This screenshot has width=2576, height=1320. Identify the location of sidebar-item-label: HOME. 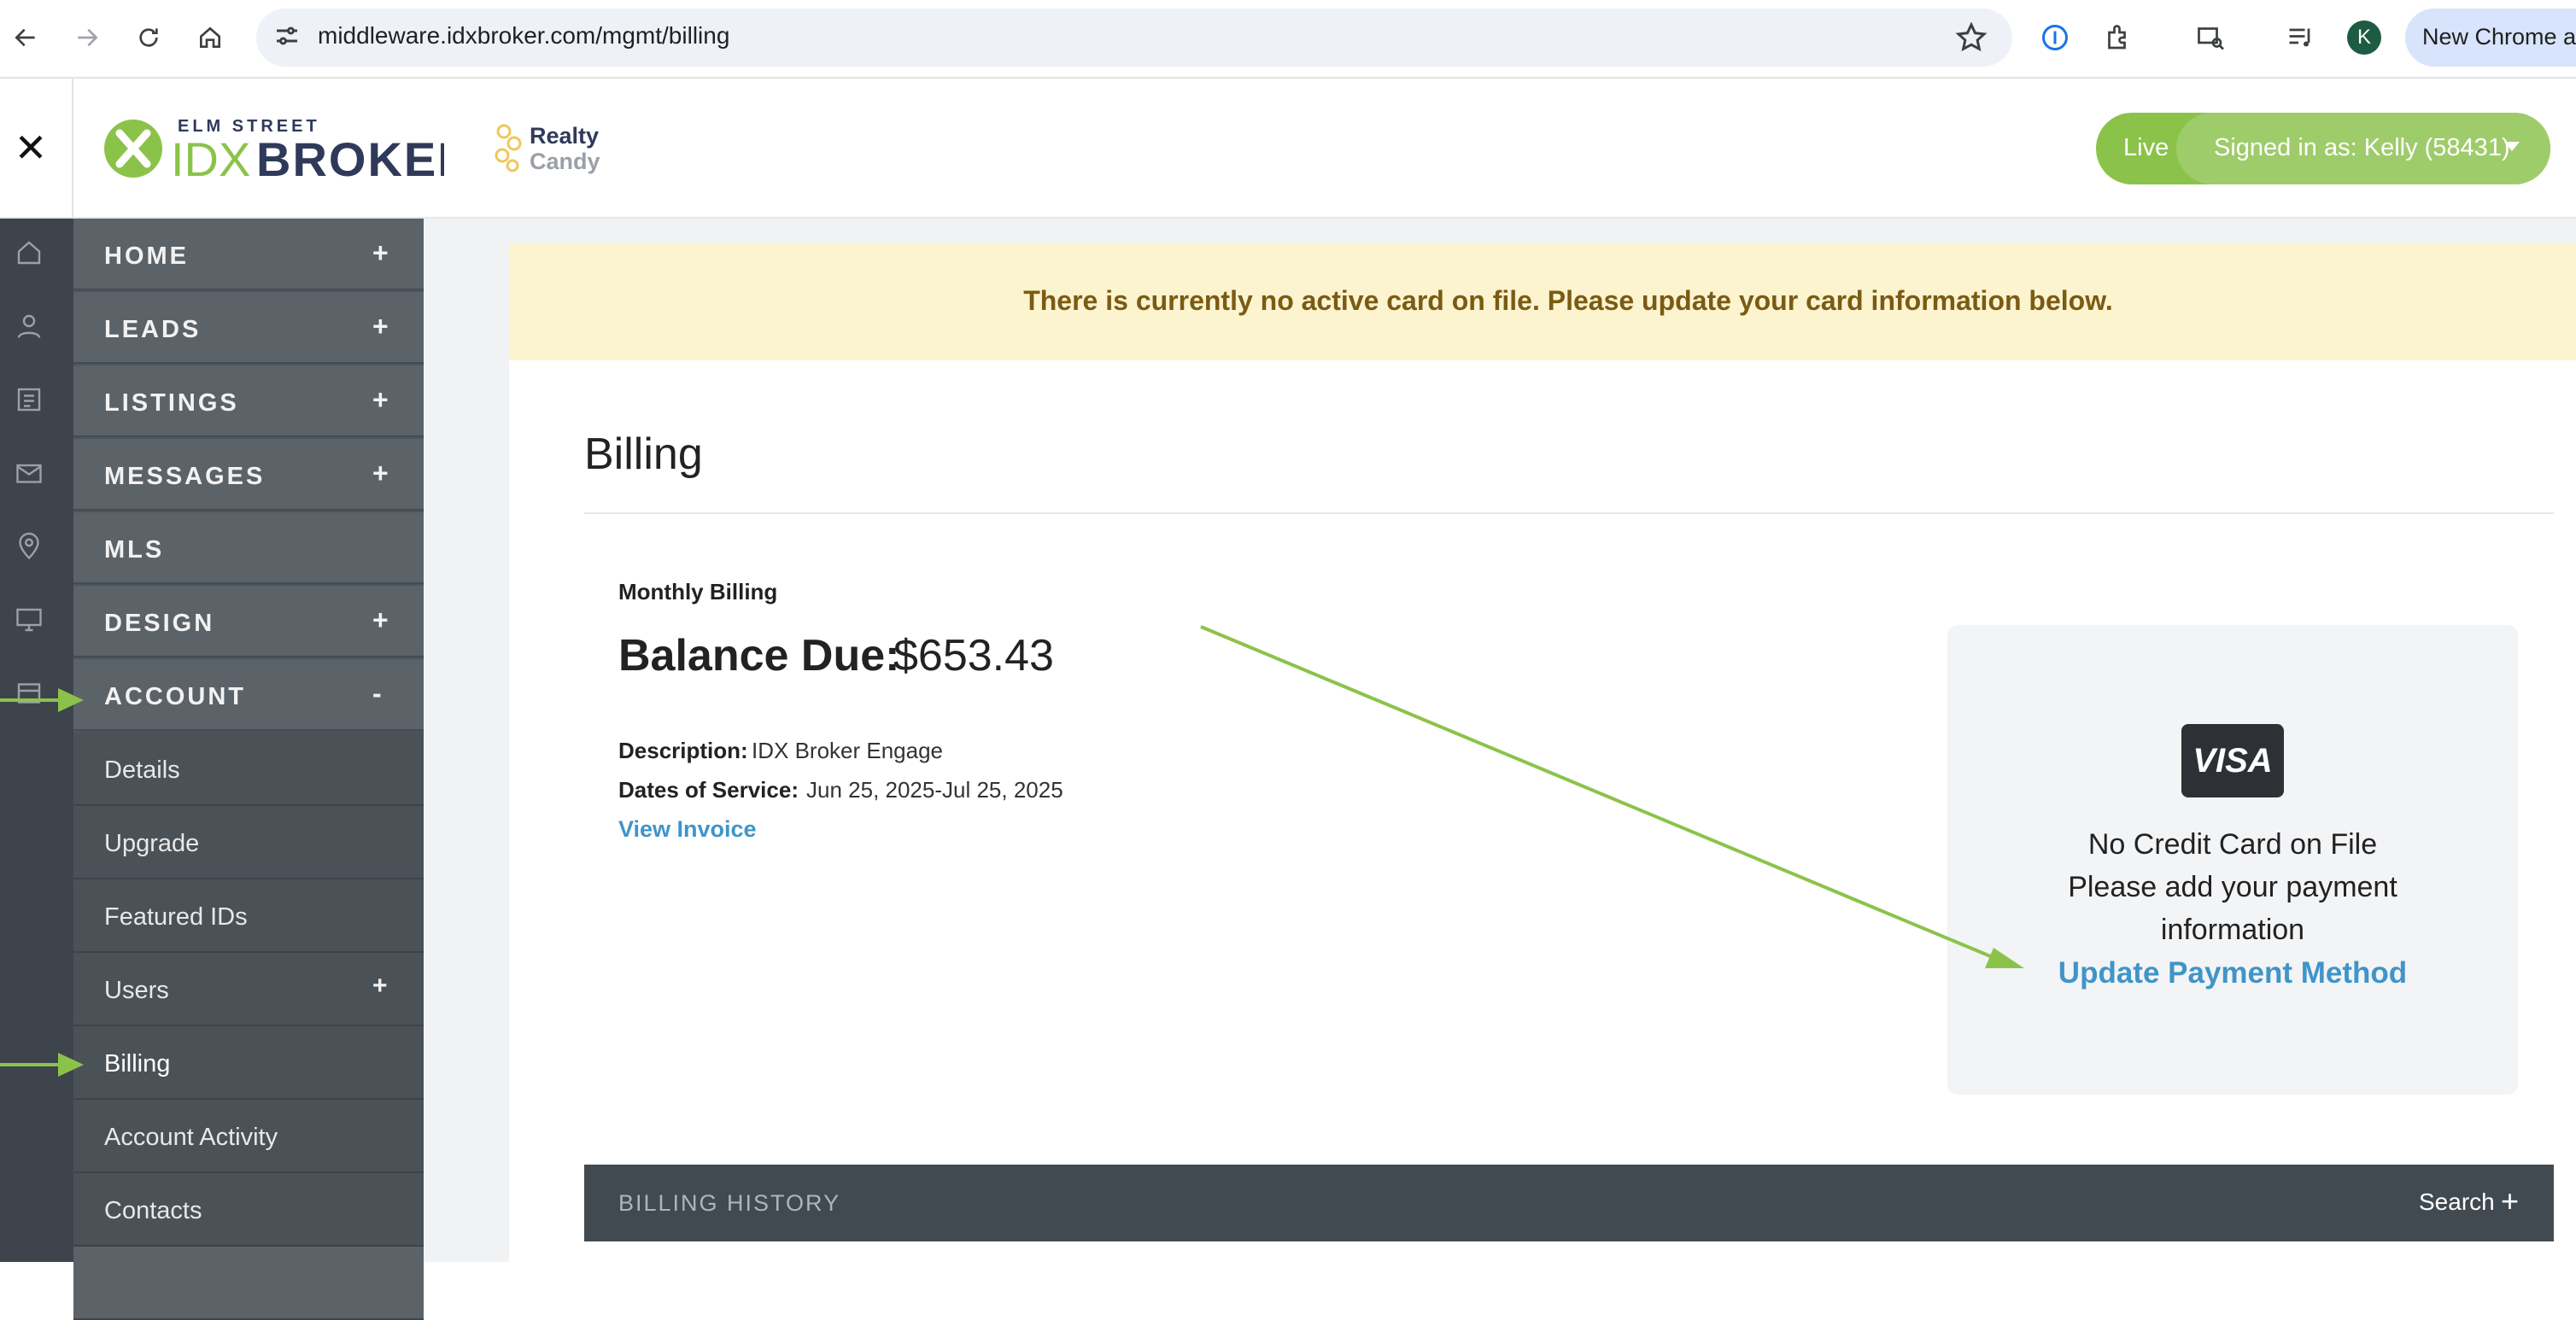
(146, 256).